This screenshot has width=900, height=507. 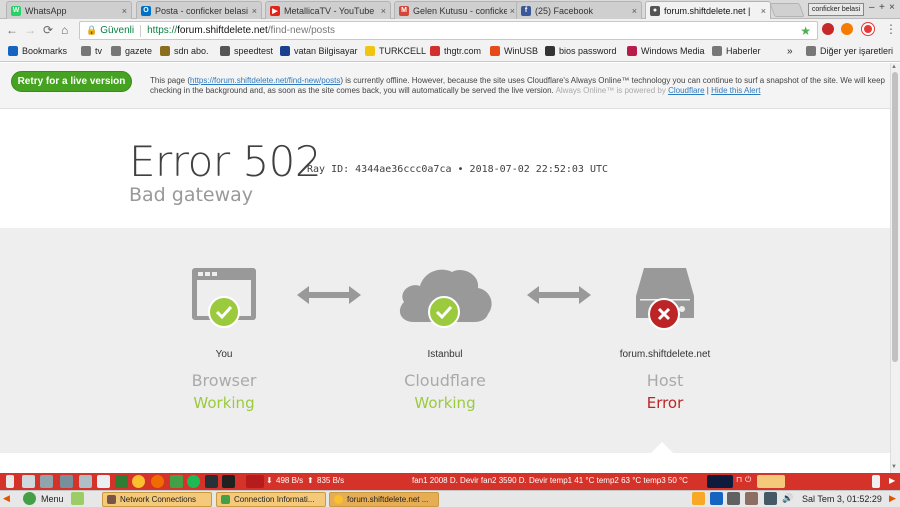 I want to click on bookmark-item: Haberler, so click(x=736, y=51).